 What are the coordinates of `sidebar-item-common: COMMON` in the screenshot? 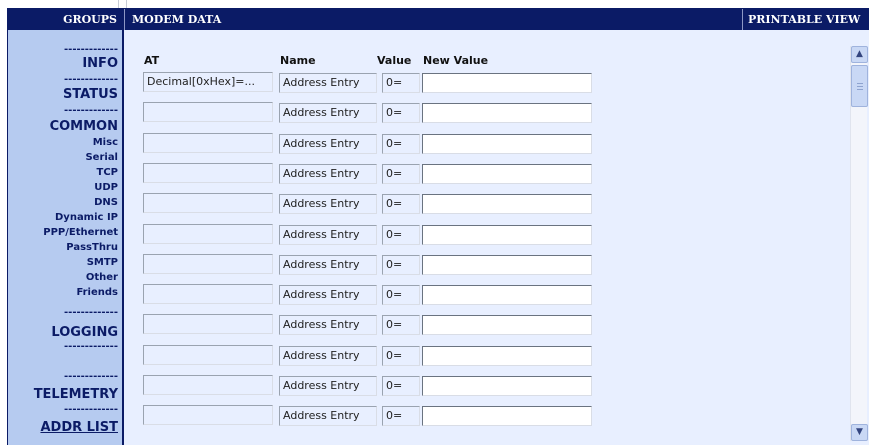 It's located at (84, 126).